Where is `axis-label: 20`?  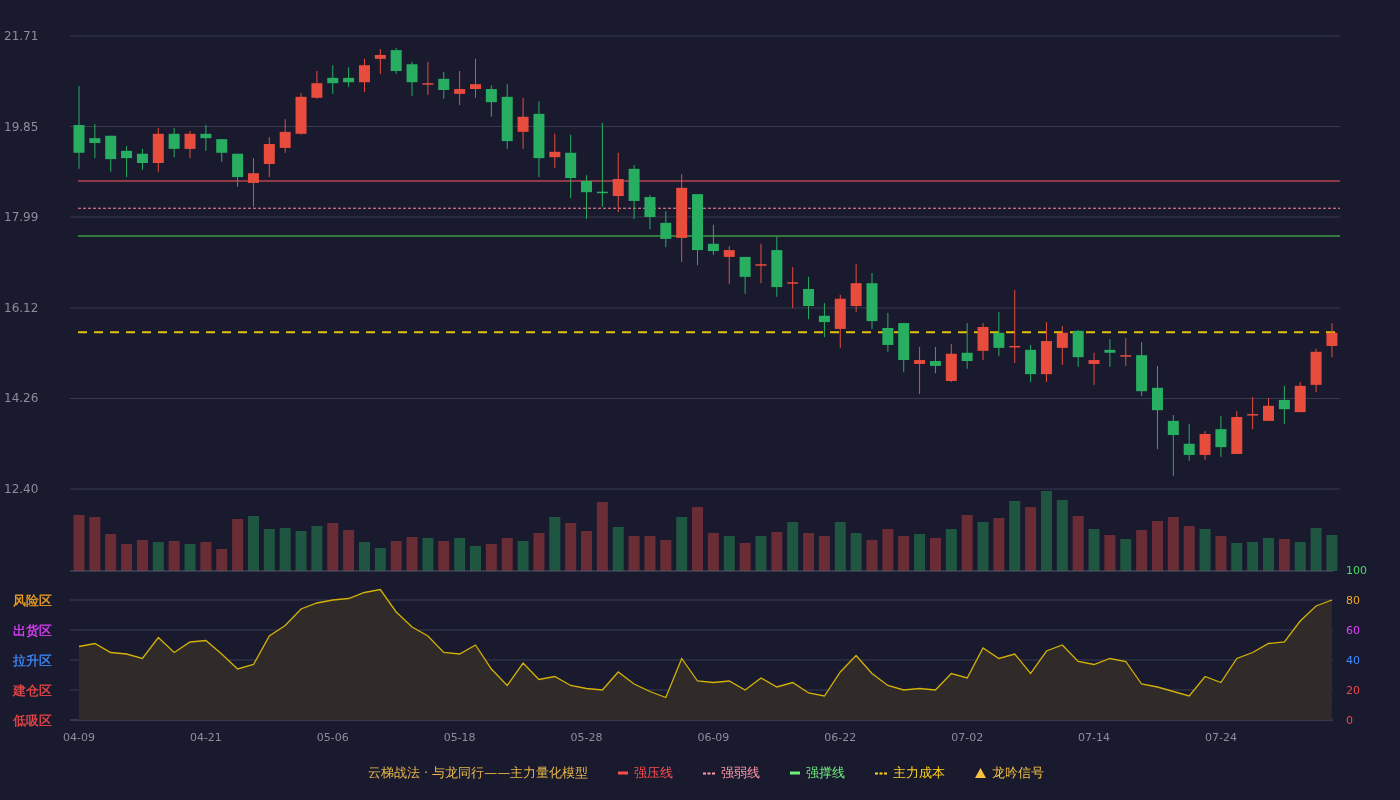 axis-label: 20 is located at coordinates (1353, 690).